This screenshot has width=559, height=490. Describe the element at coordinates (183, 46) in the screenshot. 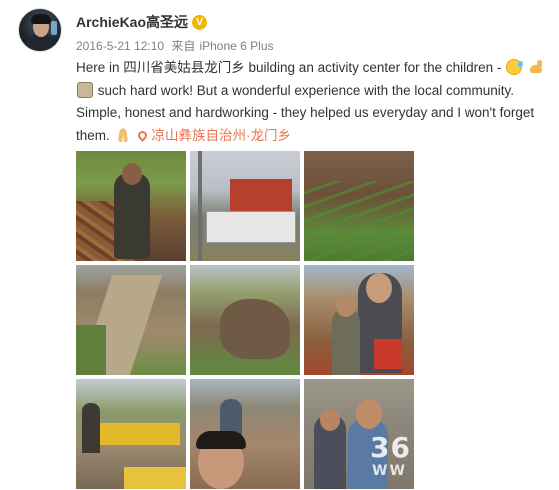

I see `via-label: 来自` at that location.